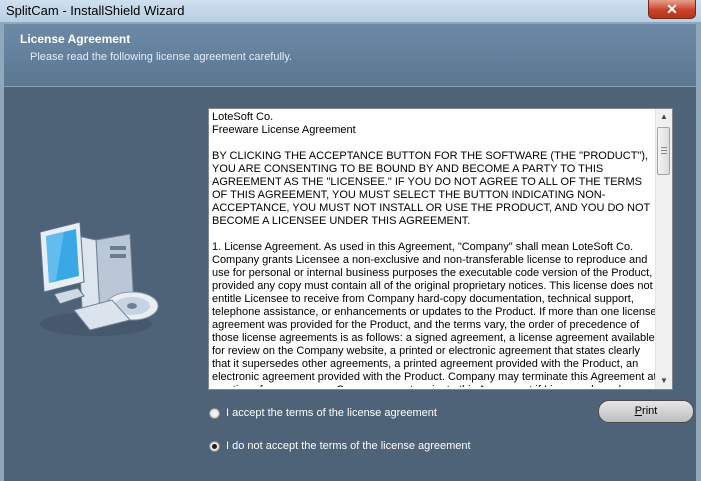 This screenshot has height=481, width=701. I want to click on computer-install-icon, so click(99, 278).